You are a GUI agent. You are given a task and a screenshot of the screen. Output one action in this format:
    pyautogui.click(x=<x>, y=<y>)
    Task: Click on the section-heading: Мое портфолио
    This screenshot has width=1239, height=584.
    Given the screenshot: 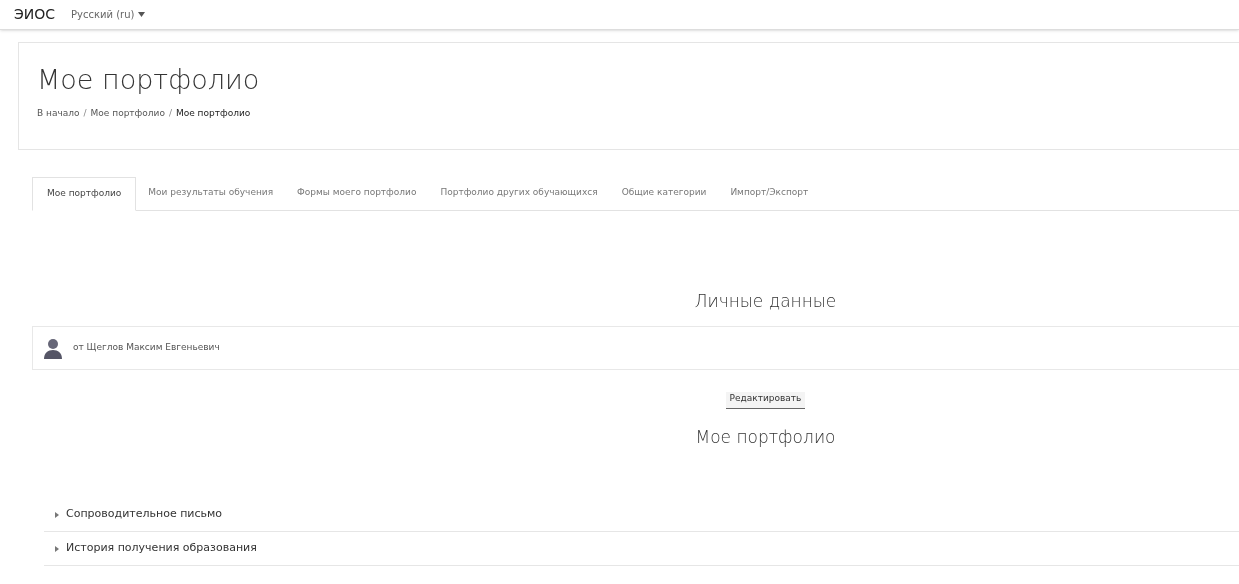 What is the action you would take?
    pyautogui.click(x=765, y=437)
    